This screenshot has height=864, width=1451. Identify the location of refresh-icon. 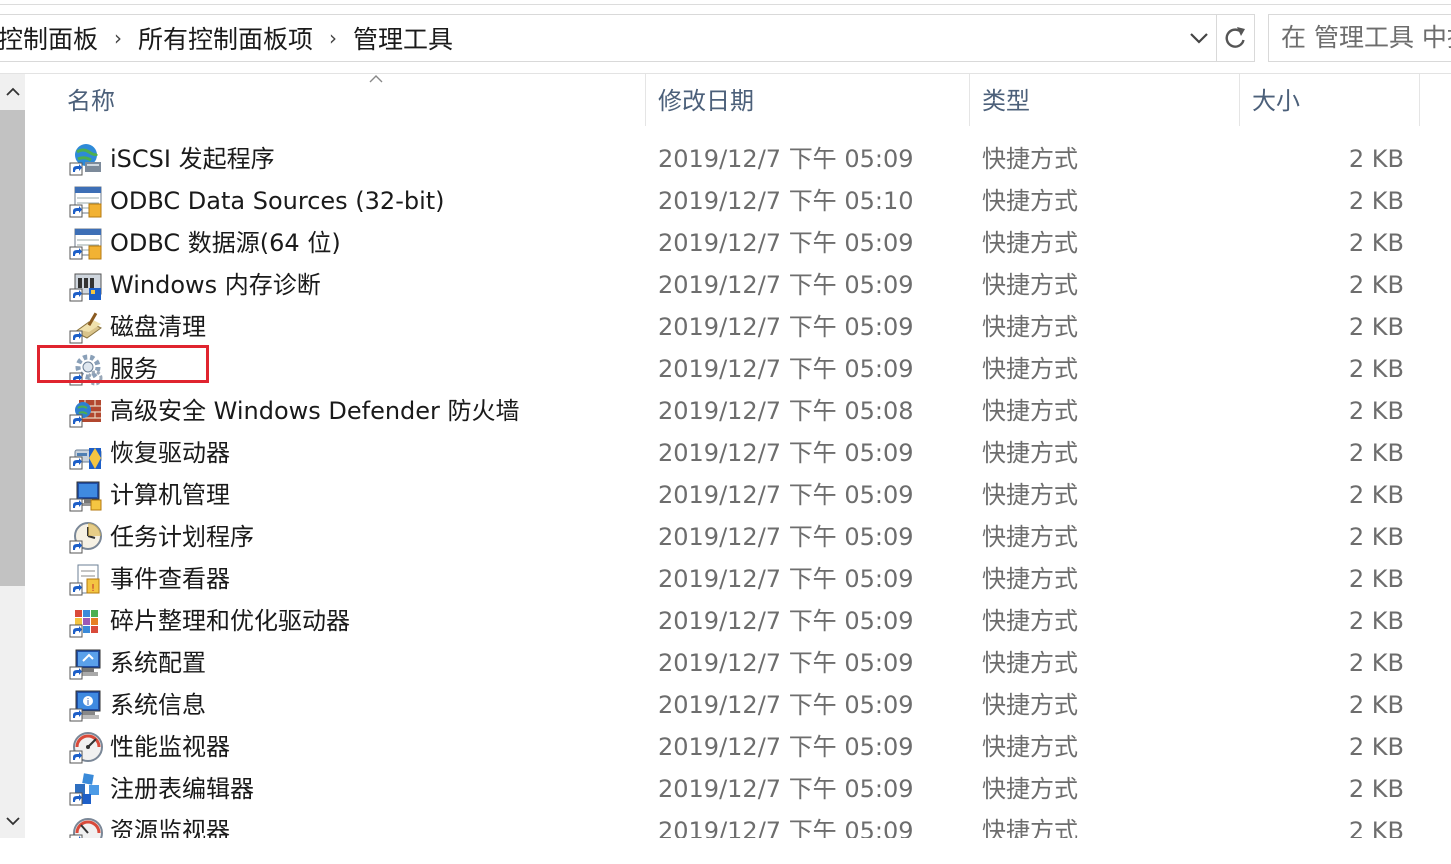
(1235, 37).